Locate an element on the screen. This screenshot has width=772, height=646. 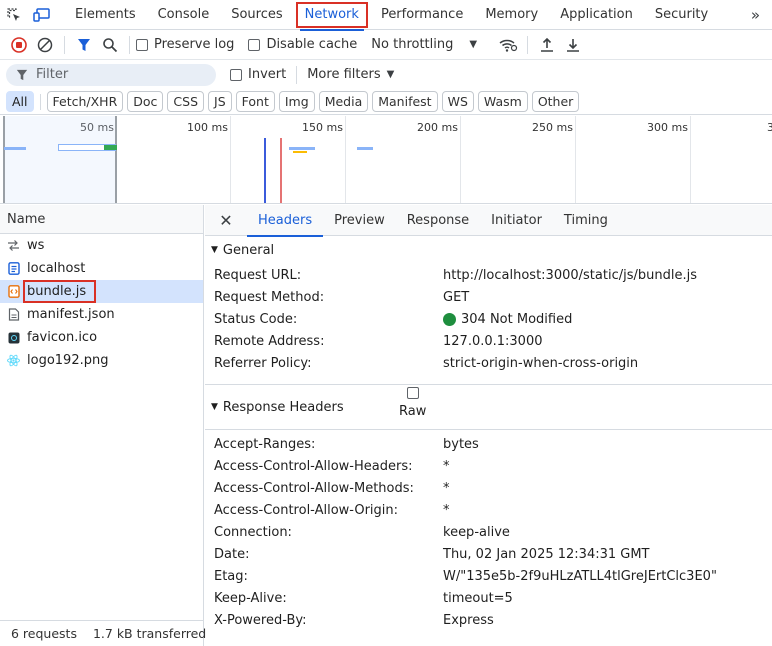
chevron-down-icon: ▼ is located at coordinates (473, 44).